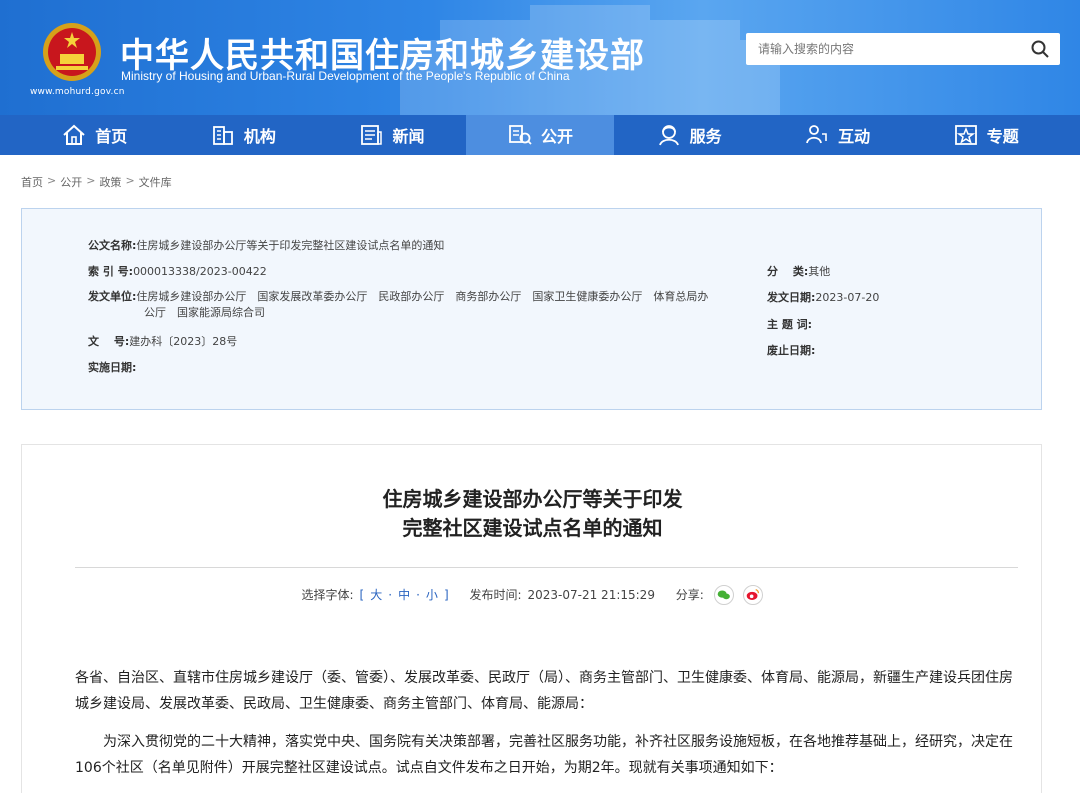 Image resolution: width=1080 pixels, height=793 pixels. What do you see at coordinates (183, 341) in the screenshot?
I see `doc-number-value: 建办科〔2023〕28号` at bounding box center [183, 341].